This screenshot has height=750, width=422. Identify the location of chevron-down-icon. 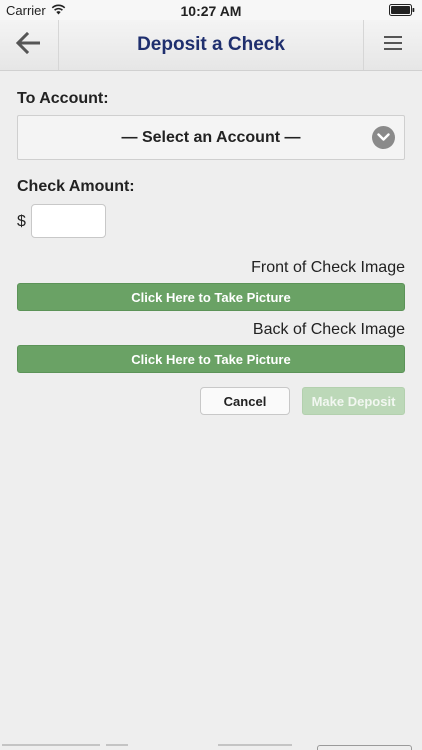
(383, 137).